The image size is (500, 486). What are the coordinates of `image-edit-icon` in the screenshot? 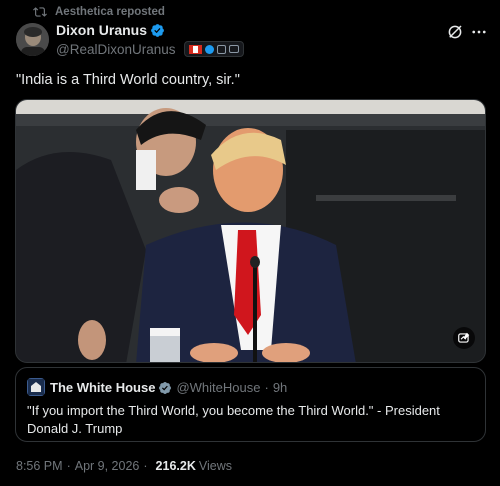 It's located at (464, 337).